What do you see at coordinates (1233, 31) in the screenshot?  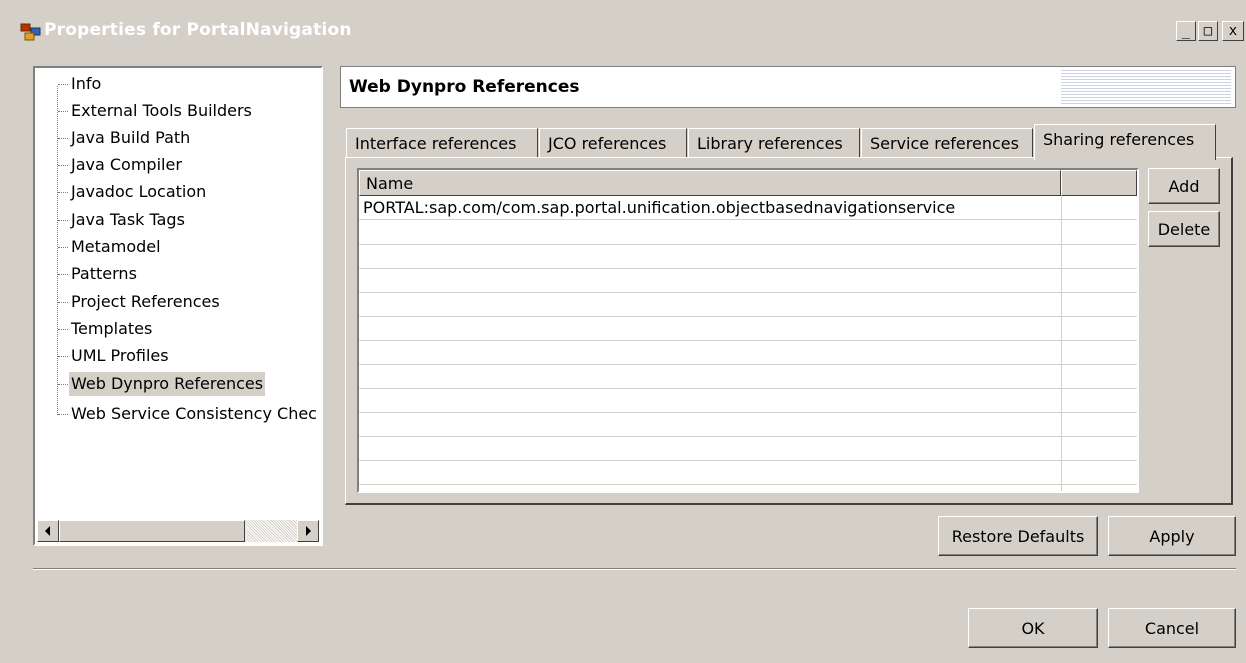 I see `close-button: x` at bounding box center [1233, 31].